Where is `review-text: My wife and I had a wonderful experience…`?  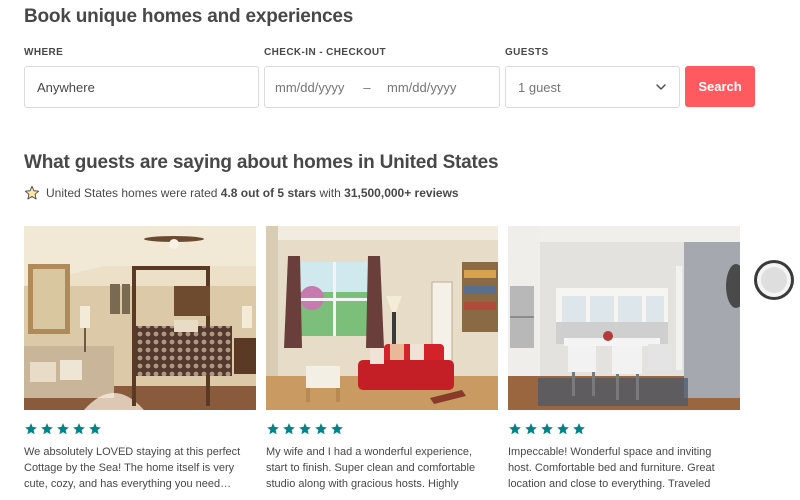 review-text: My wife and I had a wonderful experience… is located at coordinates (371, 468).